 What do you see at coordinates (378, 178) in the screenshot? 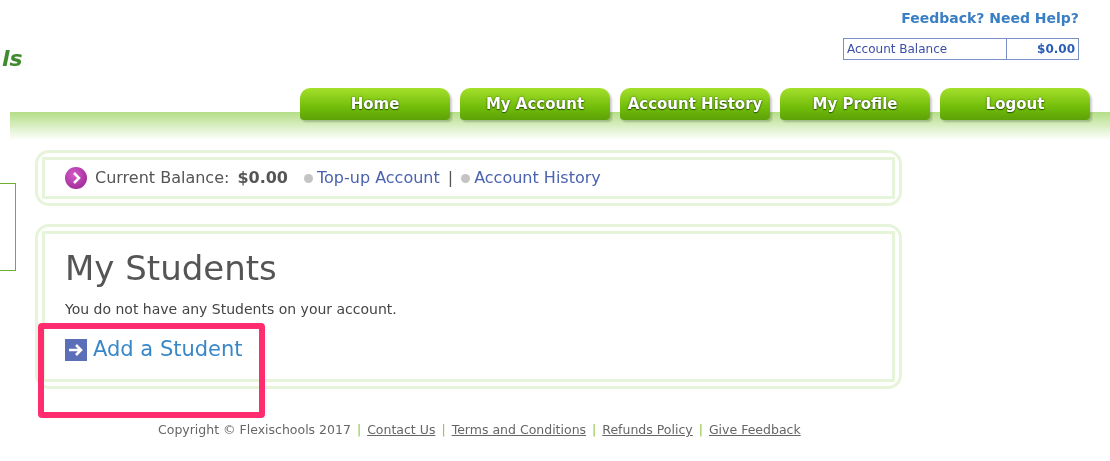
I see `balance-link: Top-up Account` at bounding box center [378, 178].